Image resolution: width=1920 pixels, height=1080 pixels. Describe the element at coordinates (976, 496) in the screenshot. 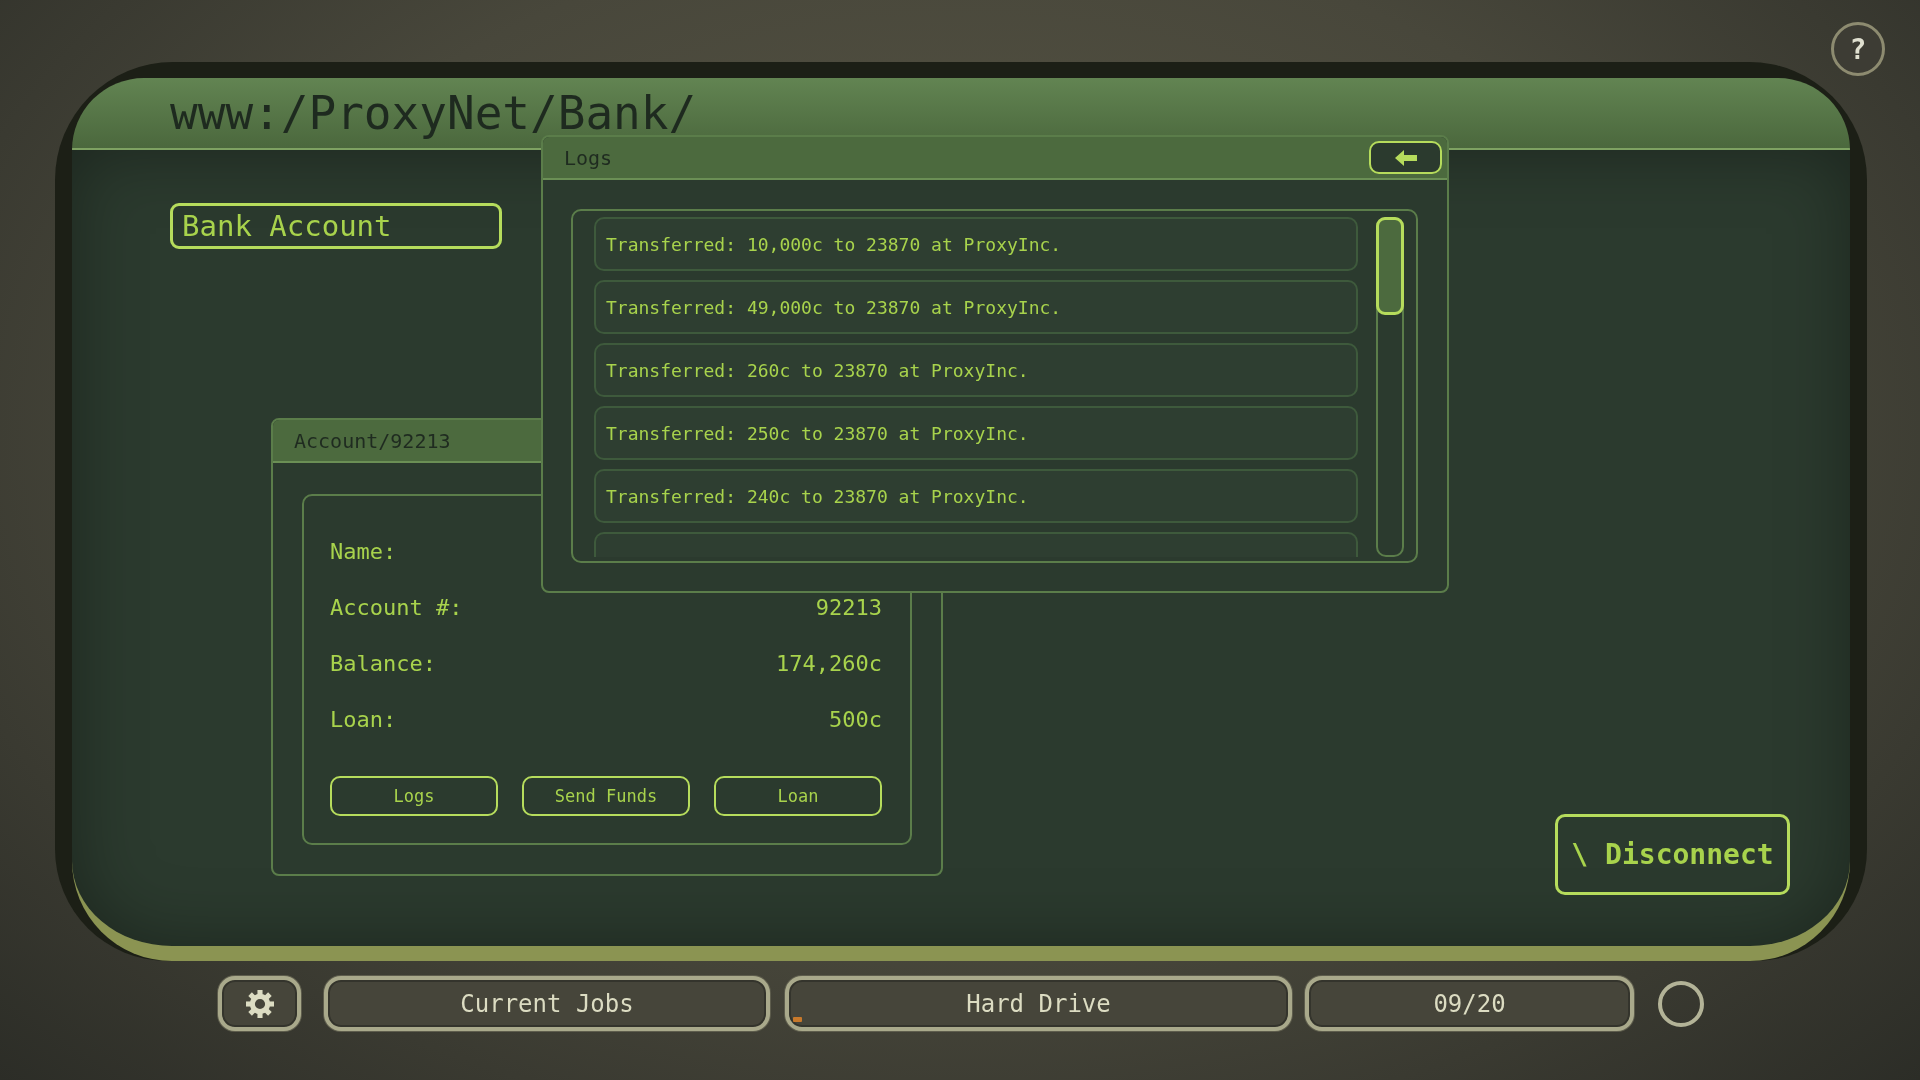

I see `log-entry: Transferred: 240c to 23870 at ProxyInc.` at that location.